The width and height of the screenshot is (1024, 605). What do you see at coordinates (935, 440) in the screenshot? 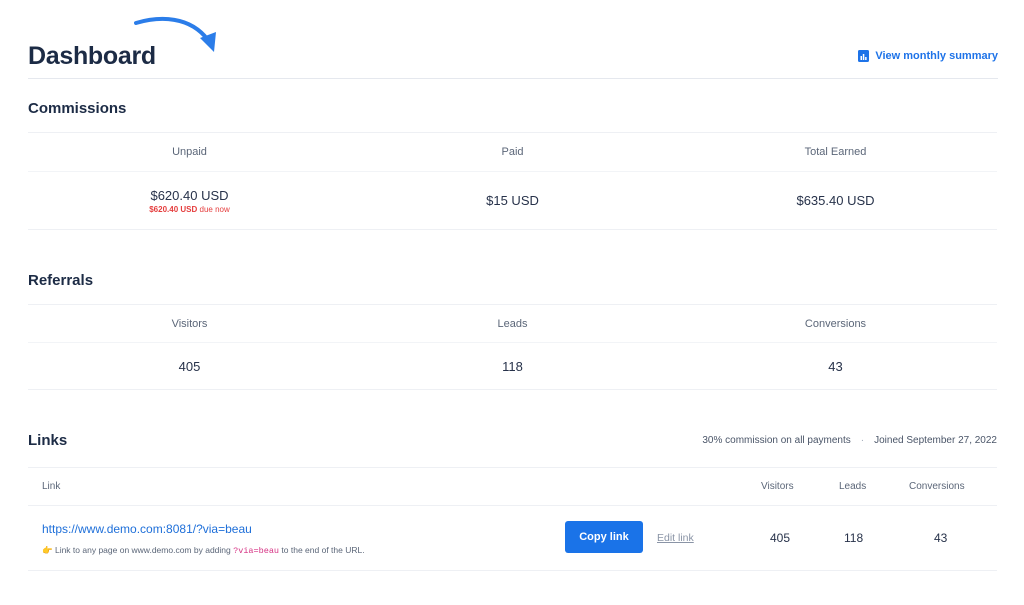
I see `joined-date: Joined September 27, 2022` at bounding box center [935, 440].